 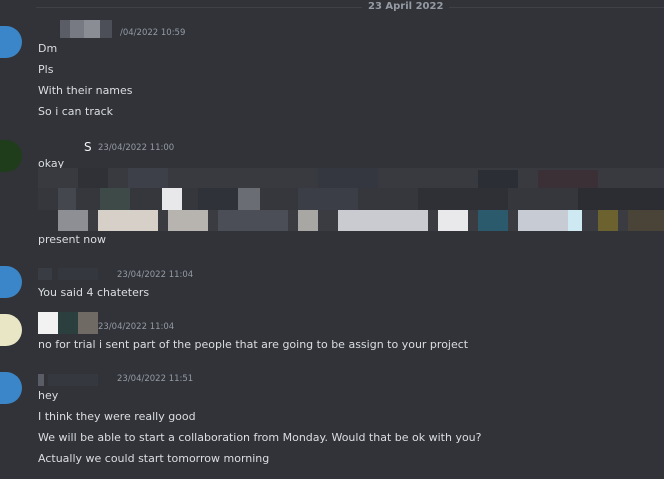 What do you see at coordinates (48, 48) in the screenshot?
I see `message-text: Dm` at bounding box center [48, 48].